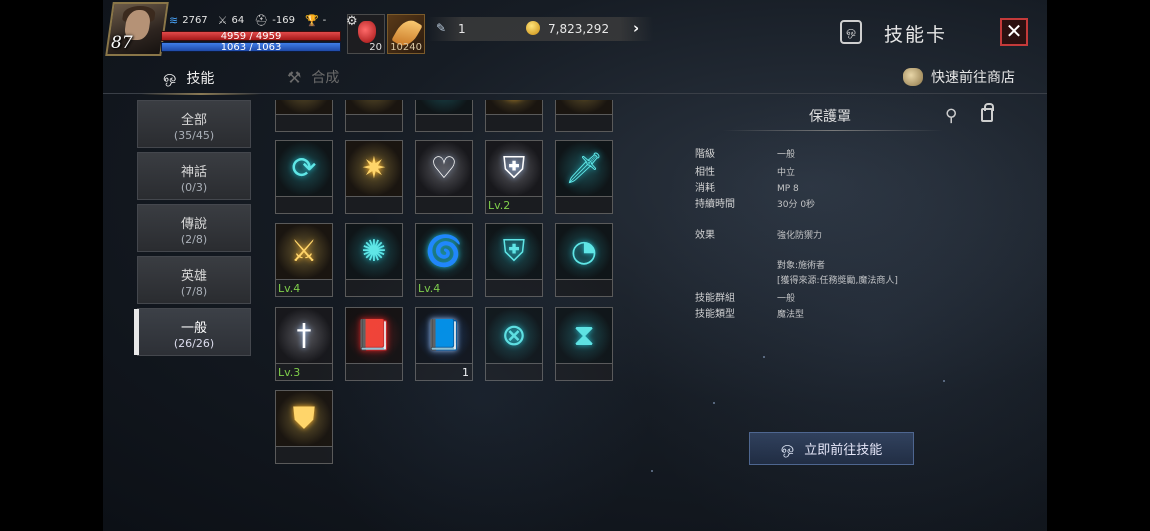 The height and width of the screenshot is (531, 1150). Describe the element at coordinates (584, 251) in the screenshot. I see `teal-clock-icon: ◔` at that location.